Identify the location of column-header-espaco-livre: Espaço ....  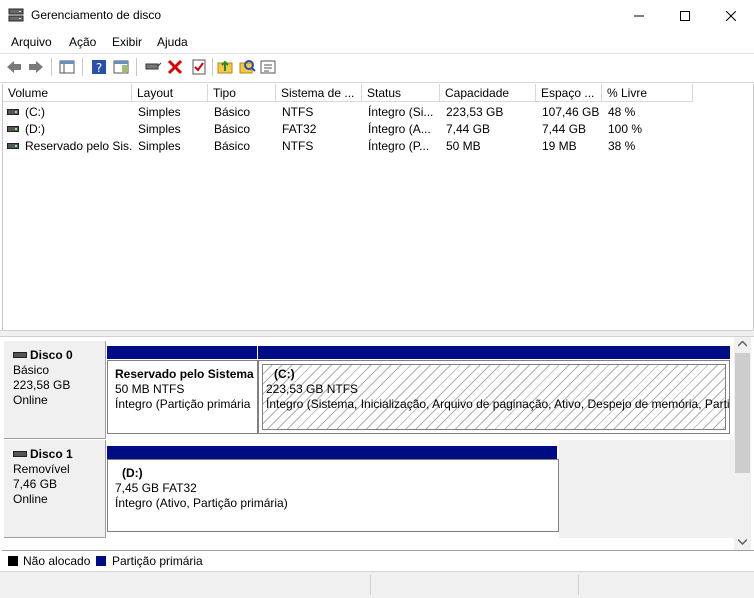
(569, 93).